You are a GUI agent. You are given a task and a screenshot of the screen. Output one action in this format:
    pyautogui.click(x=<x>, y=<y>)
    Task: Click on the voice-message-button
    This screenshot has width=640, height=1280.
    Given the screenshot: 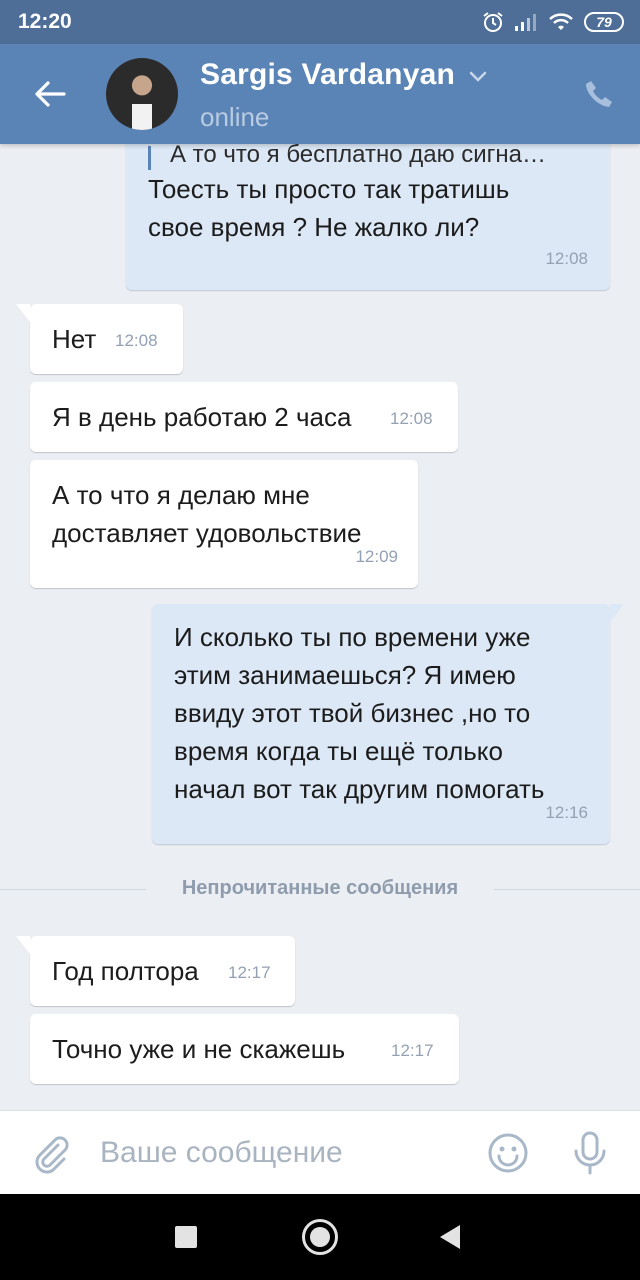 What is the action you would take?
    pyautogui.click(x=590, y=1153)
    